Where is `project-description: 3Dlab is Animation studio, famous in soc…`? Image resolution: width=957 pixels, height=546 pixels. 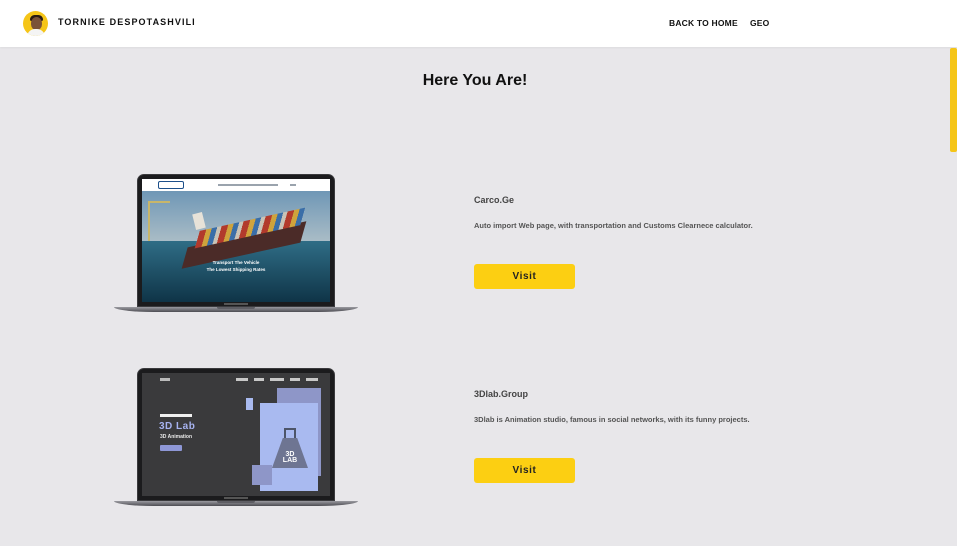
project-description: 3Dlab is Animation studio, famous in soc… is located at coordinates (612, 419).